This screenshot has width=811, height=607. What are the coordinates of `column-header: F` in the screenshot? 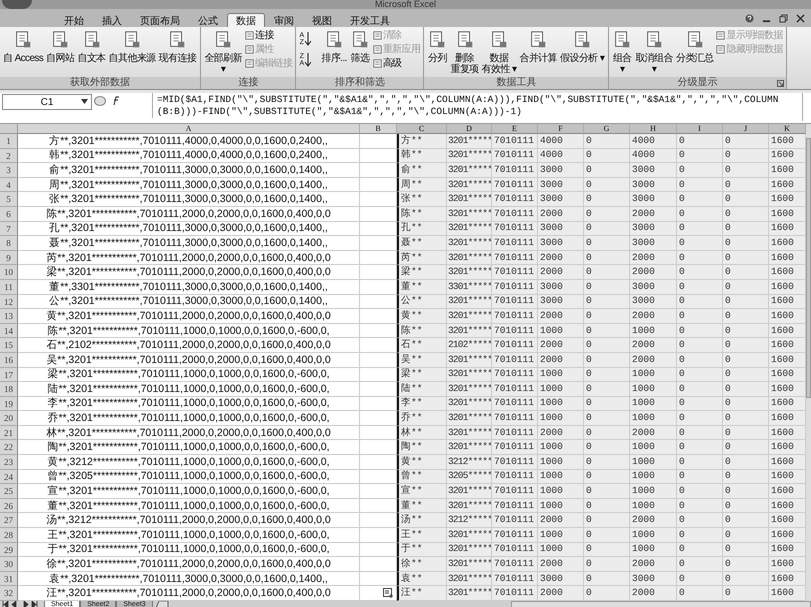 It's located at (561, 129).